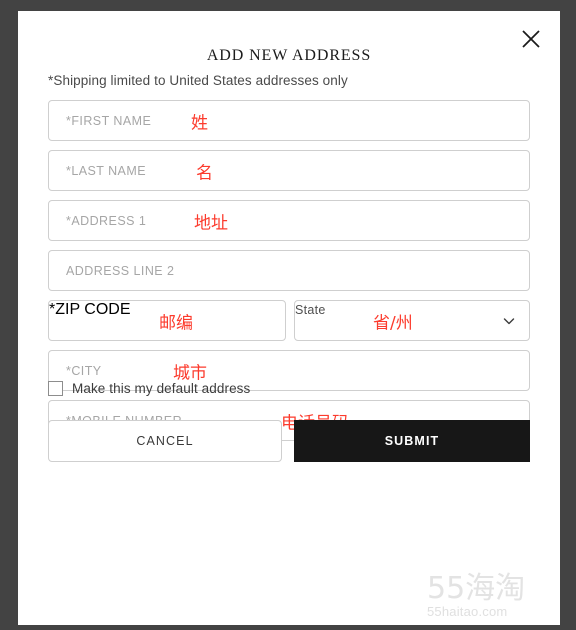 The width and height of the screenshot is (576, 630). Describe the element at coordinates (211, 223) in the screenshot. I see `address-line-1-annotation: 地址` at that location.